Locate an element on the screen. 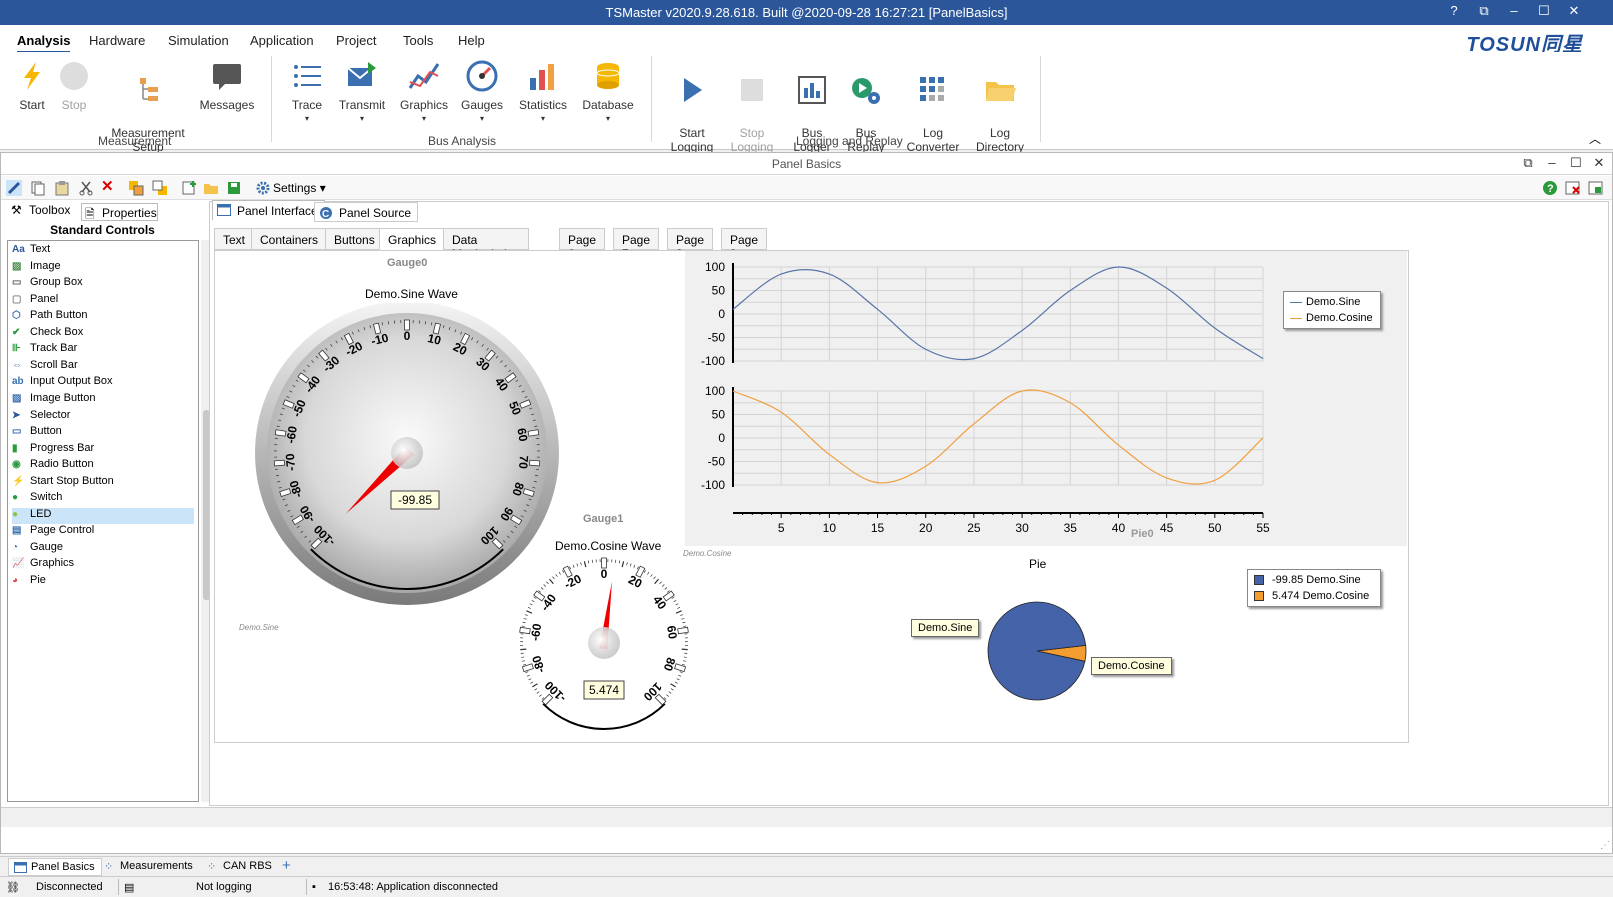 Image resolution: width=1613 pixels, height=897 pixels. page-tab-page-7: Page 7 is located at coordinates (636, 244).